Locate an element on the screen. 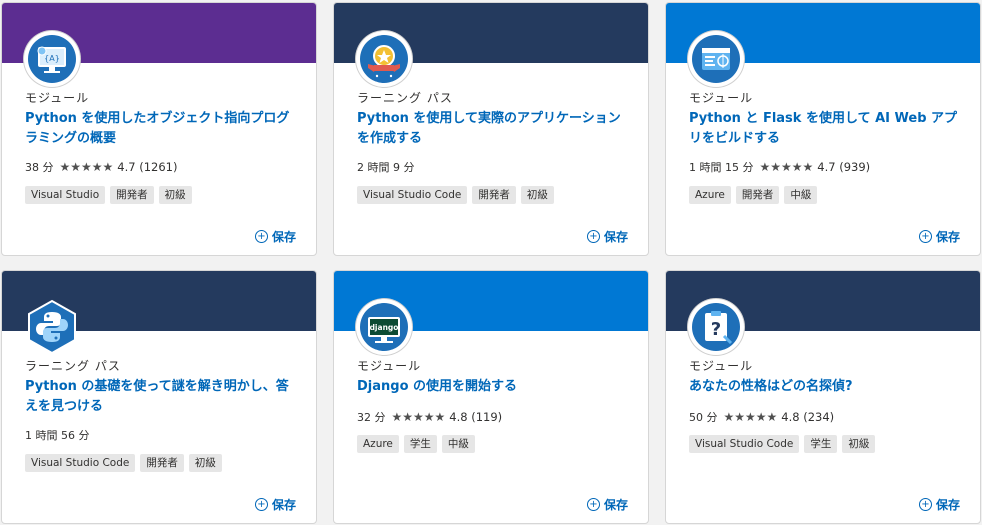 This screenshot has width=982, height=525. rating-value: 4.7 (1261) is located at coordinates (147, 167).